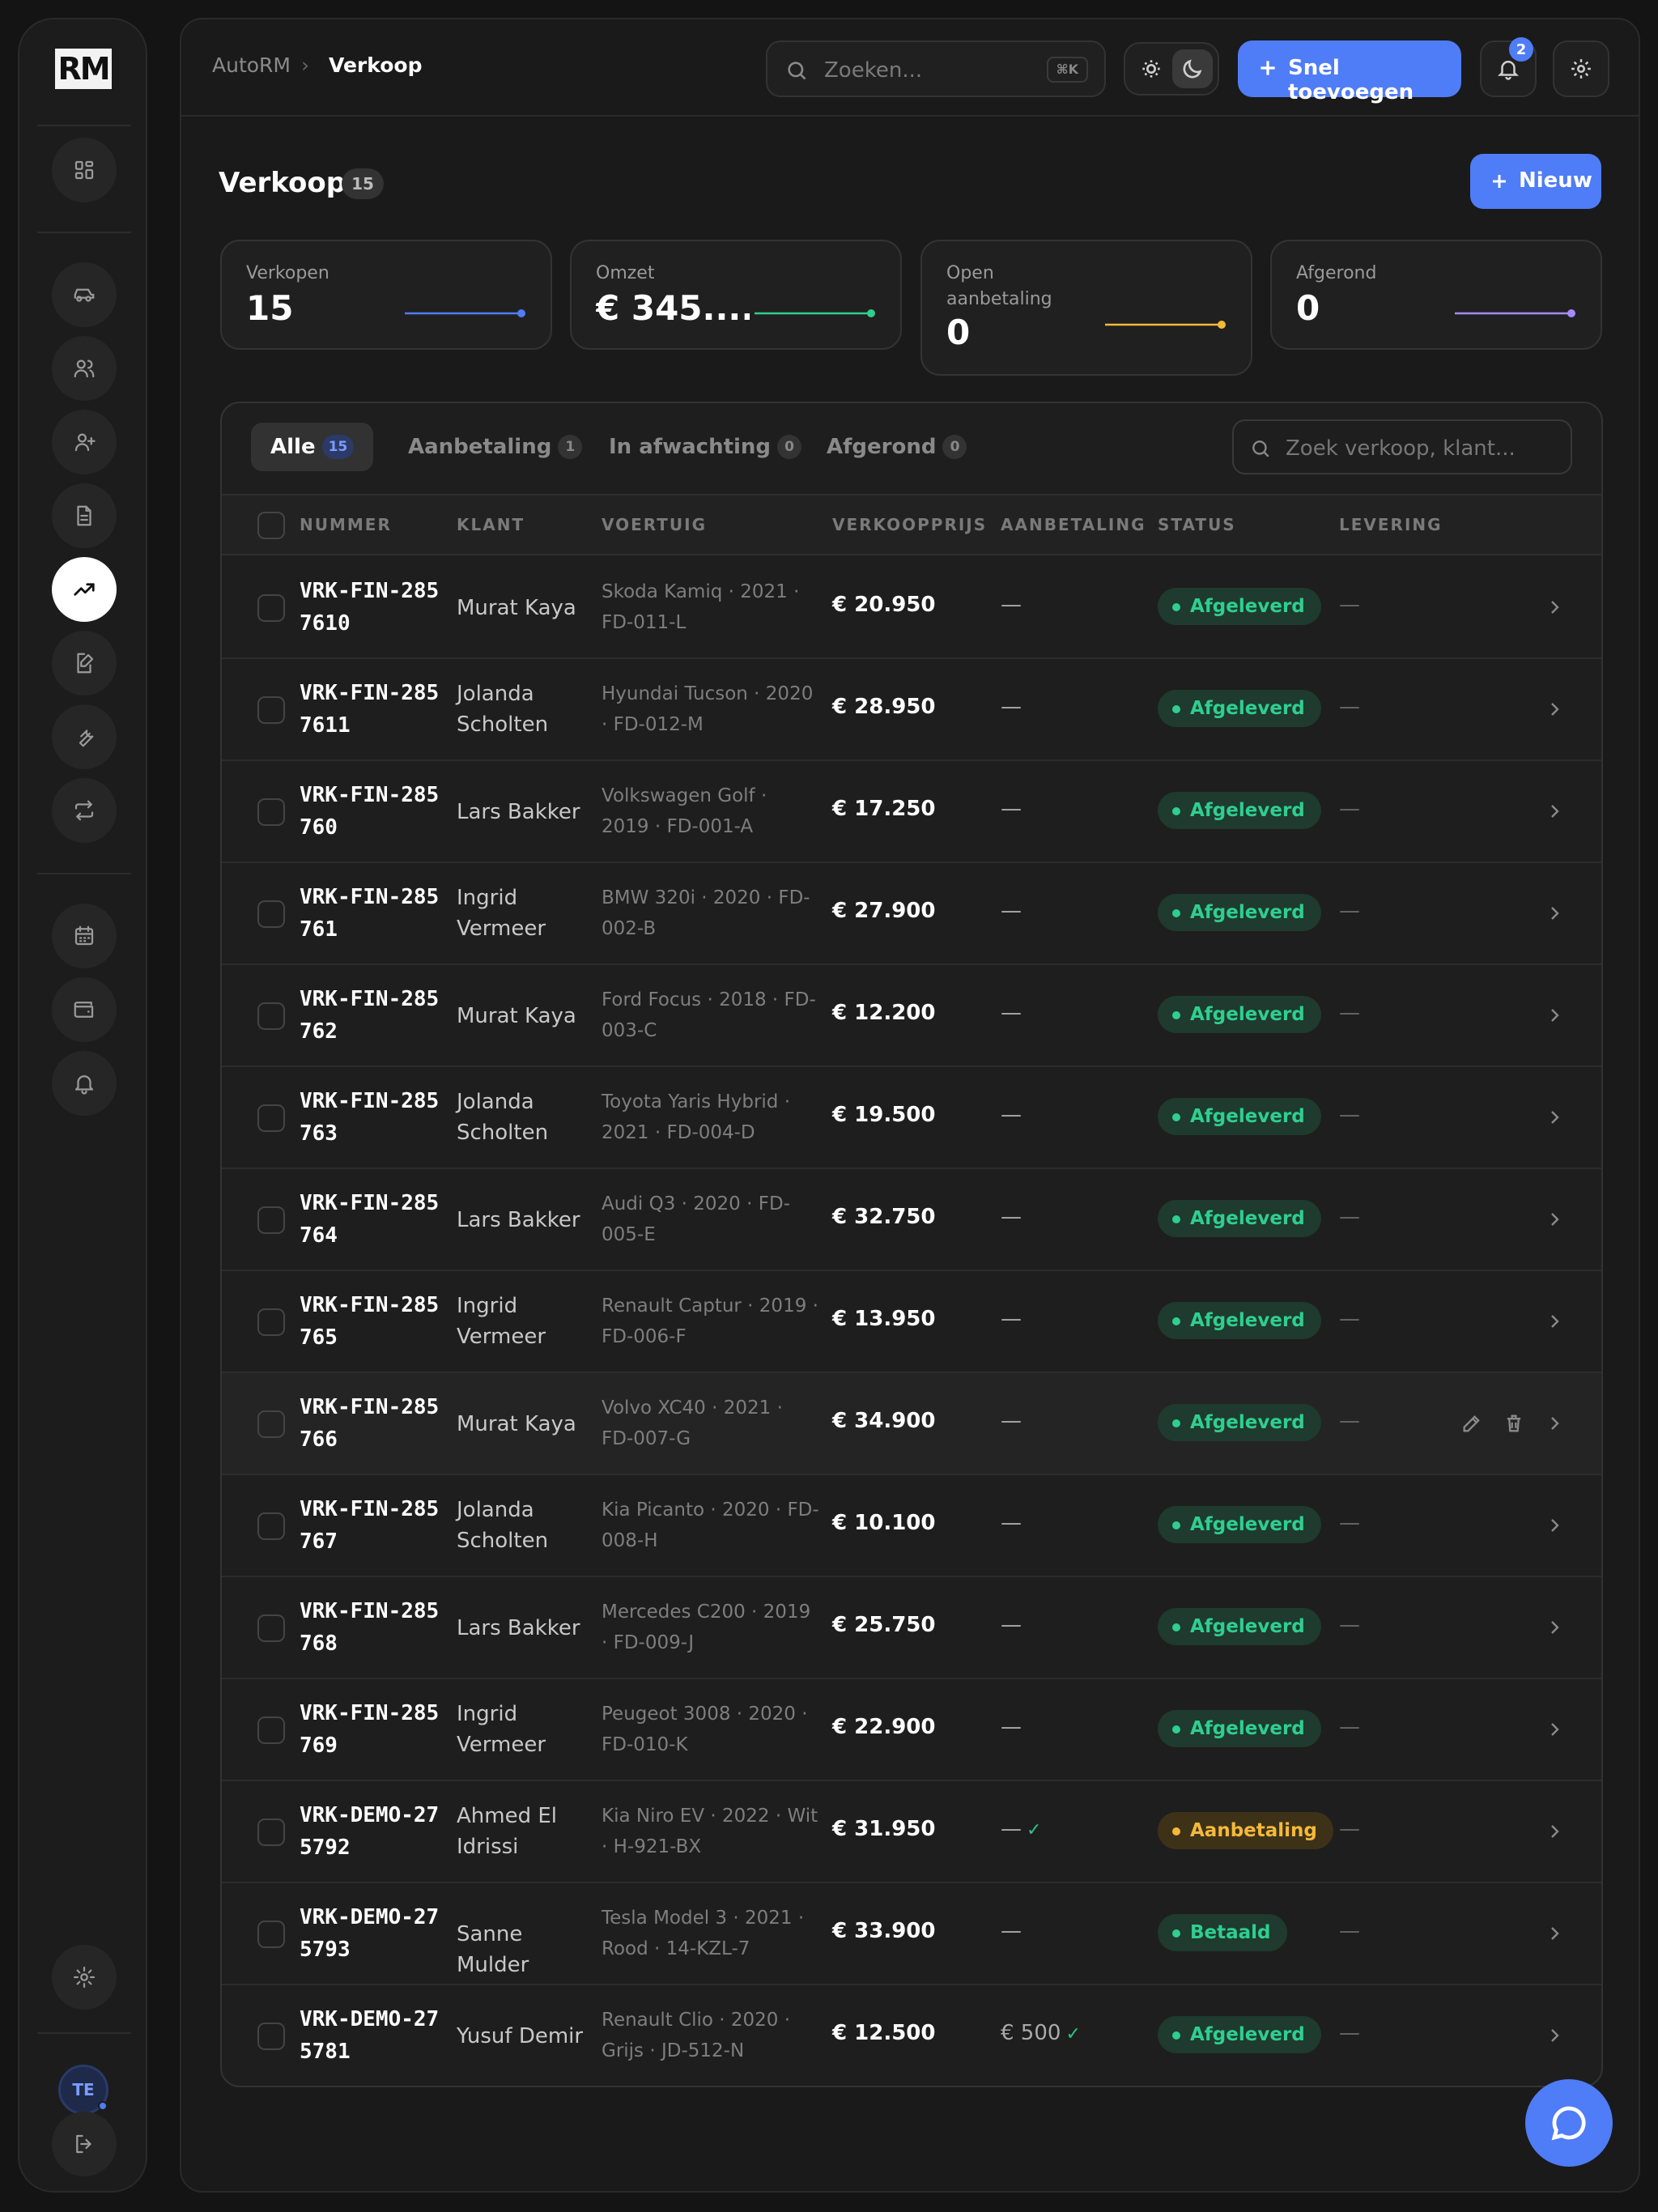 This screenshot has height=2212, width=1658. Describe the element at coordinates (84, 442) in the screenshot. I see `sidebar-item-leads` at that location.